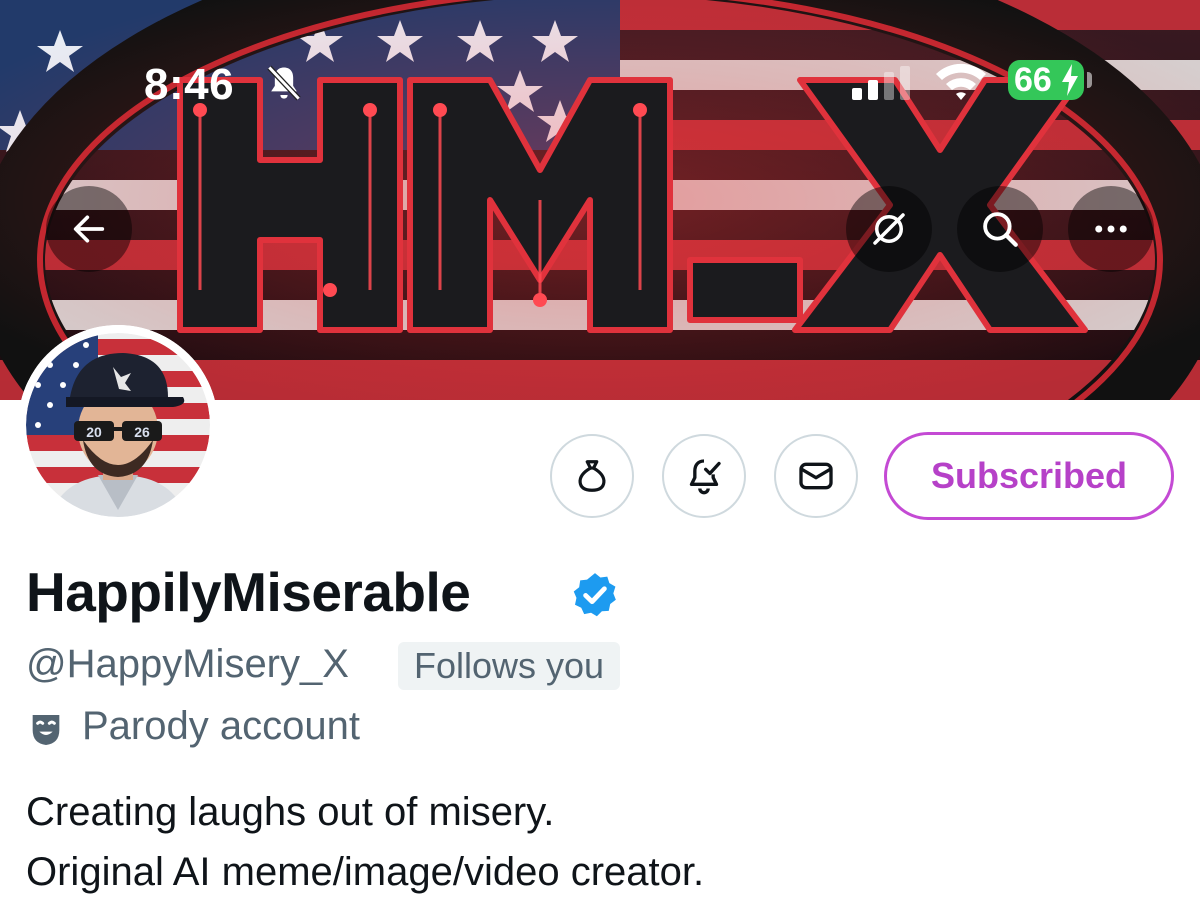 Image resolution: width=1200 pixels, height=899 pixels. I want to click on theater-mask-icon, so click(46, 732).